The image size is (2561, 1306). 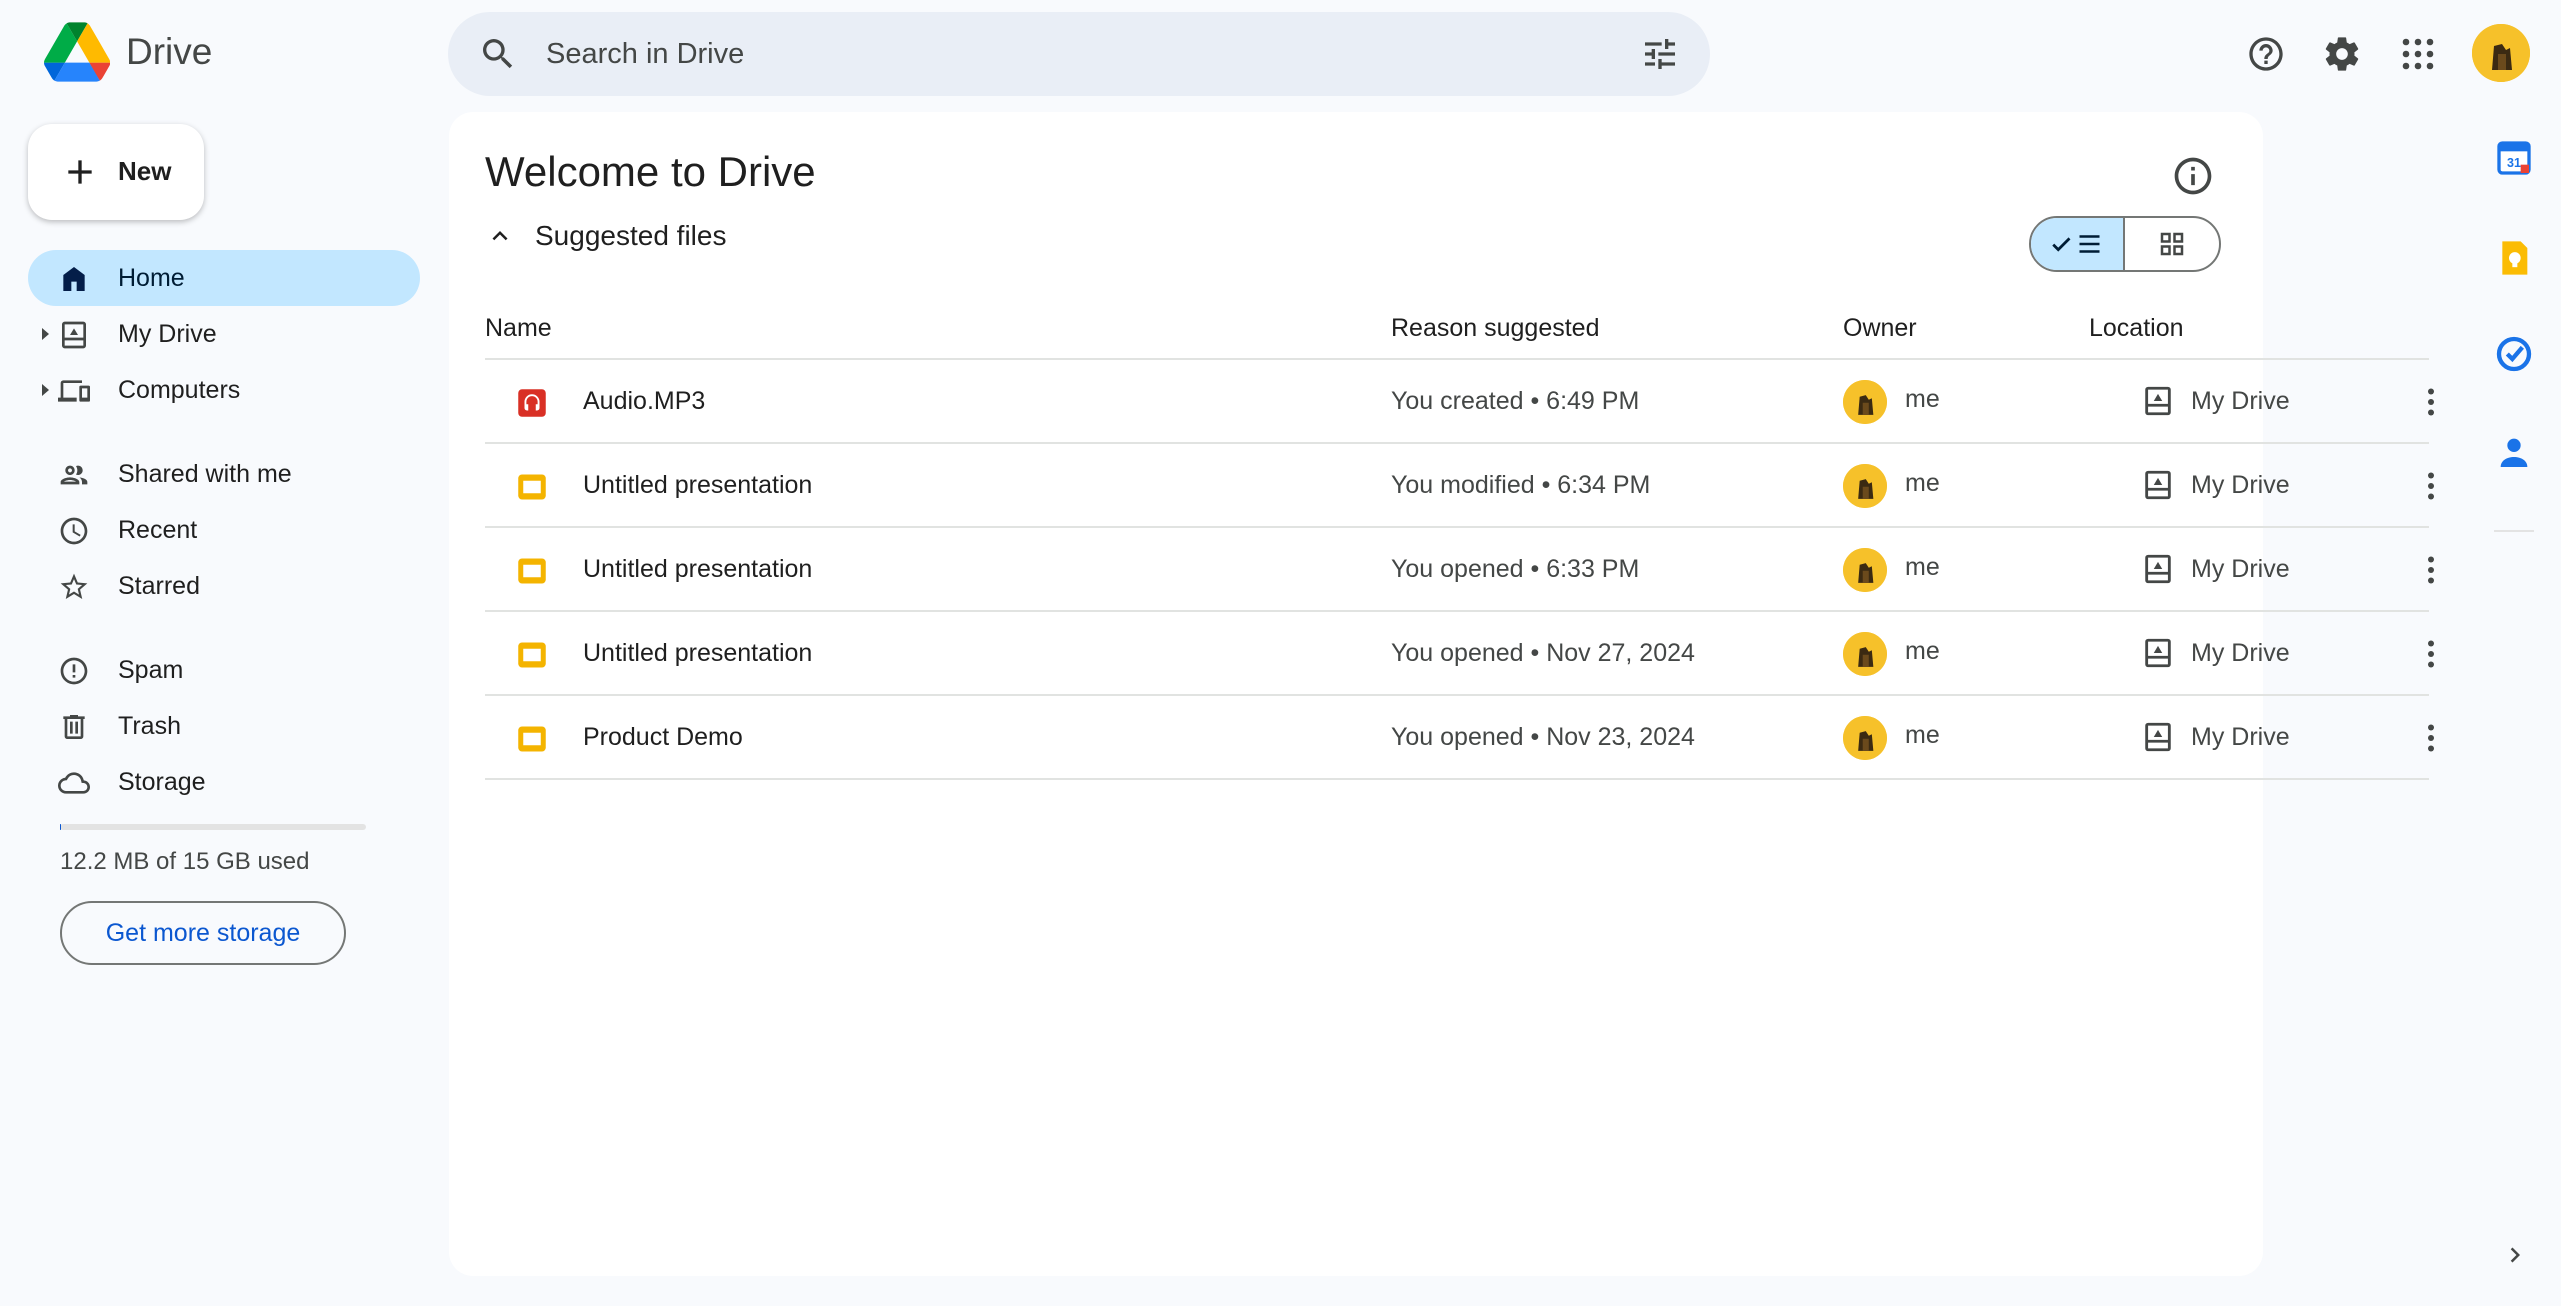 I want to click on sidebar-item-label: Spam, so click(x=151, y=670).